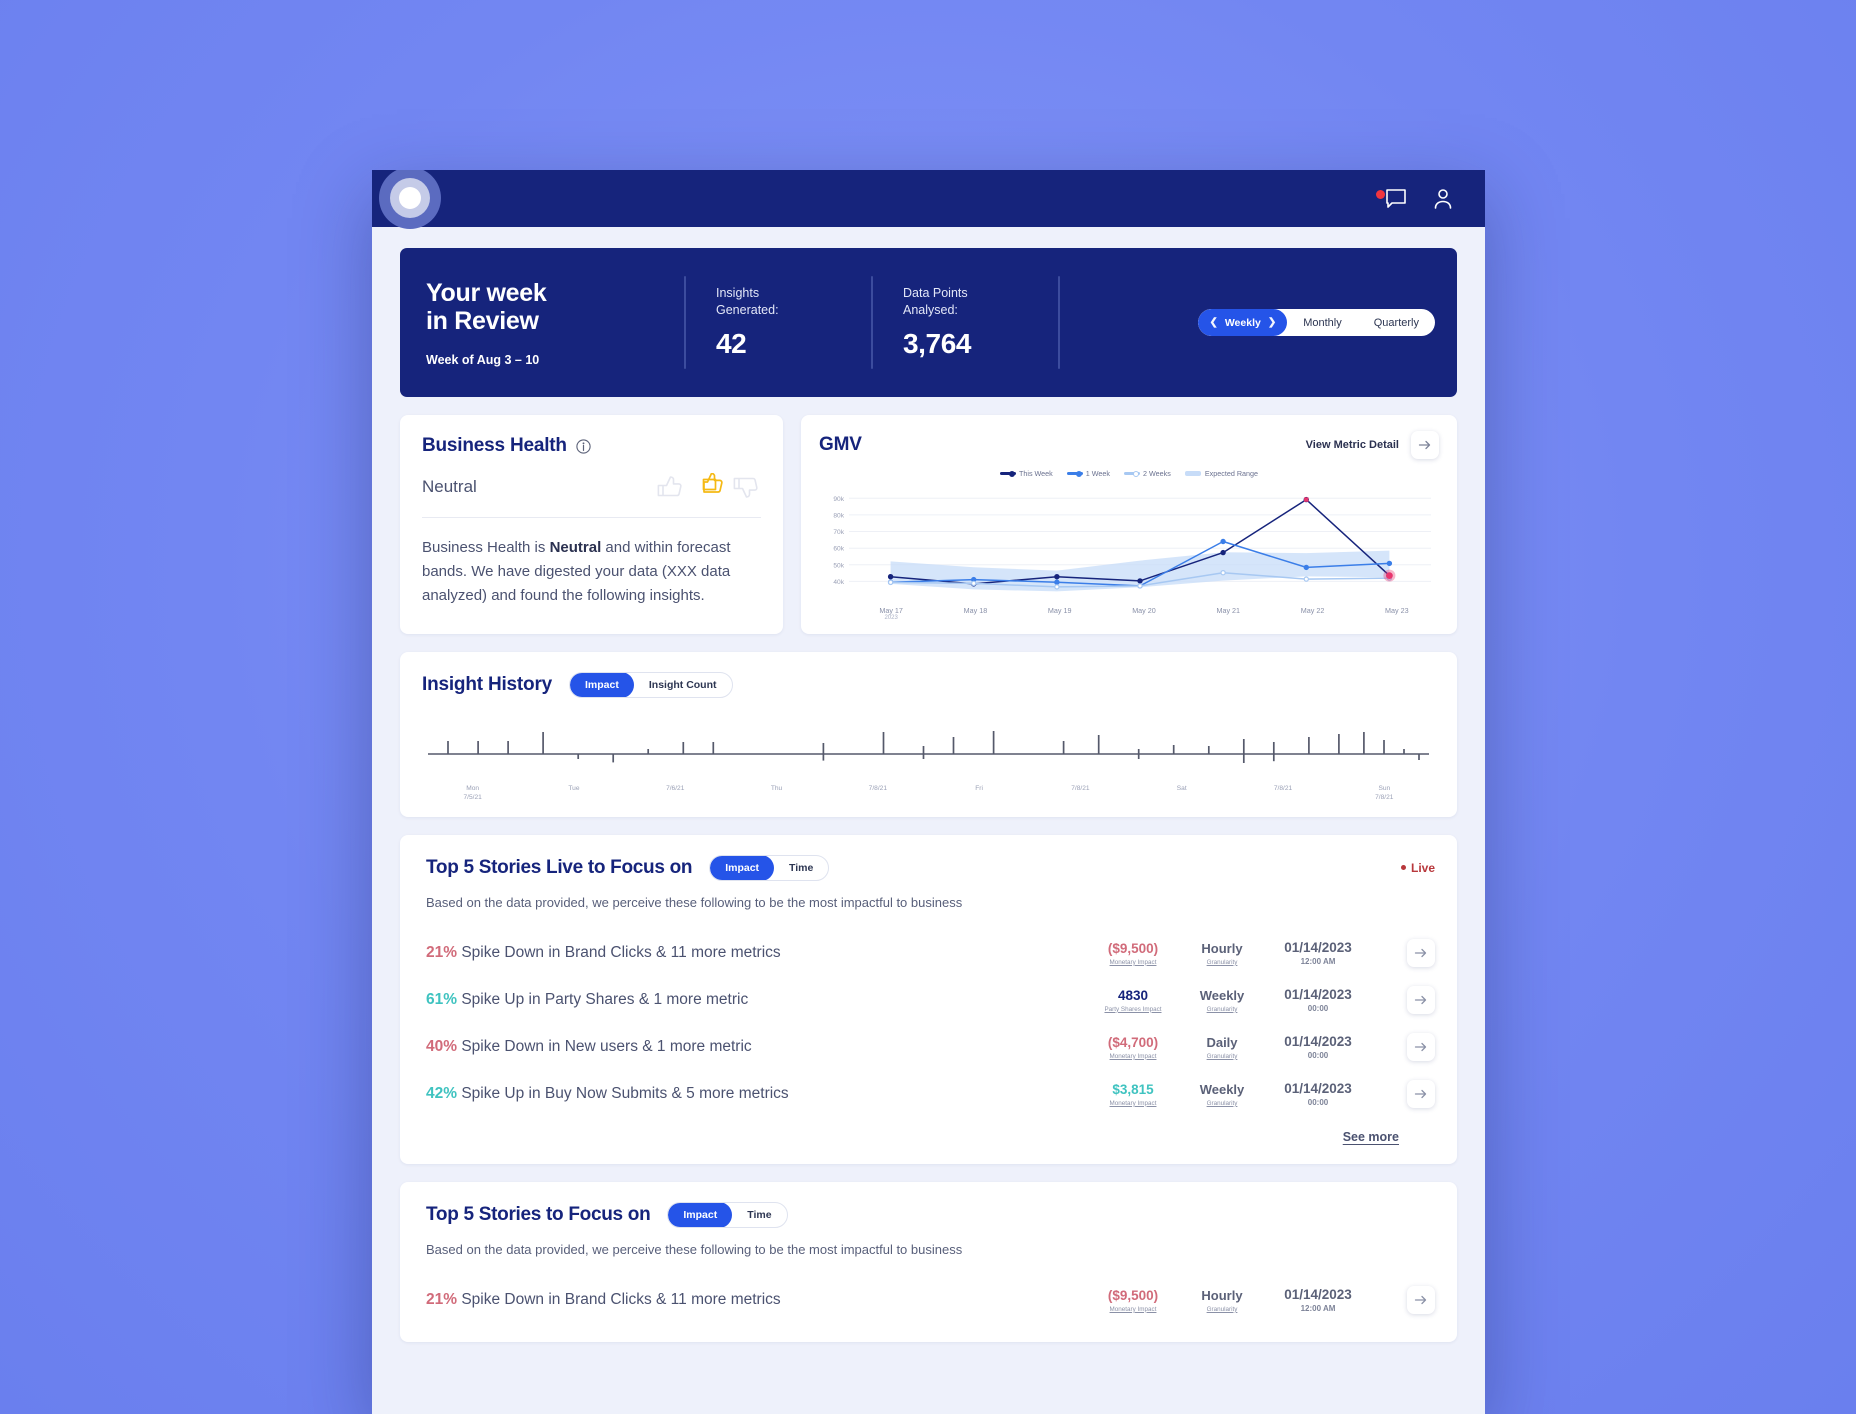 Image resolution: width=1856 pixels, height=1414 pixels. What do you see at coordinates (605, 1000) in the screenshot?
I see `story-description: Spike Up in Party Shares & 1 more metric` at bounding box center [605, 1000].